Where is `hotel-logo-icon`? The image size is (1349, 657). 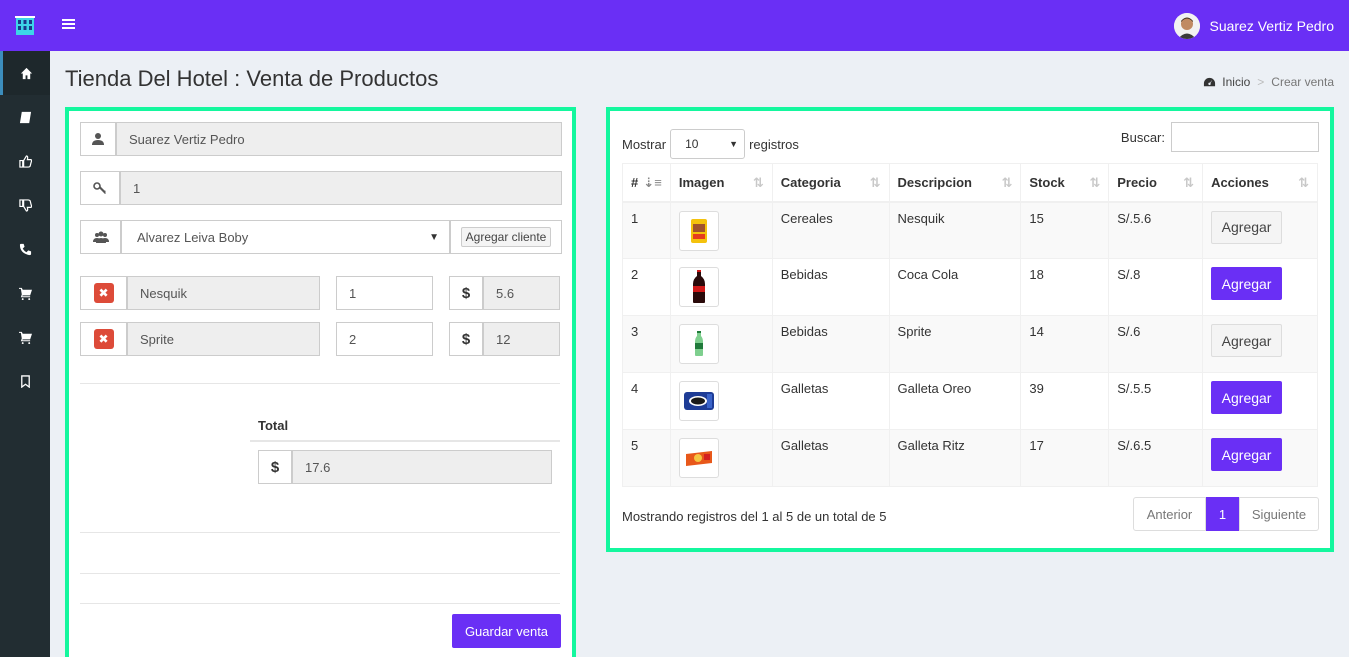
hotel-logo-icon is located at coordinates (25, 25).